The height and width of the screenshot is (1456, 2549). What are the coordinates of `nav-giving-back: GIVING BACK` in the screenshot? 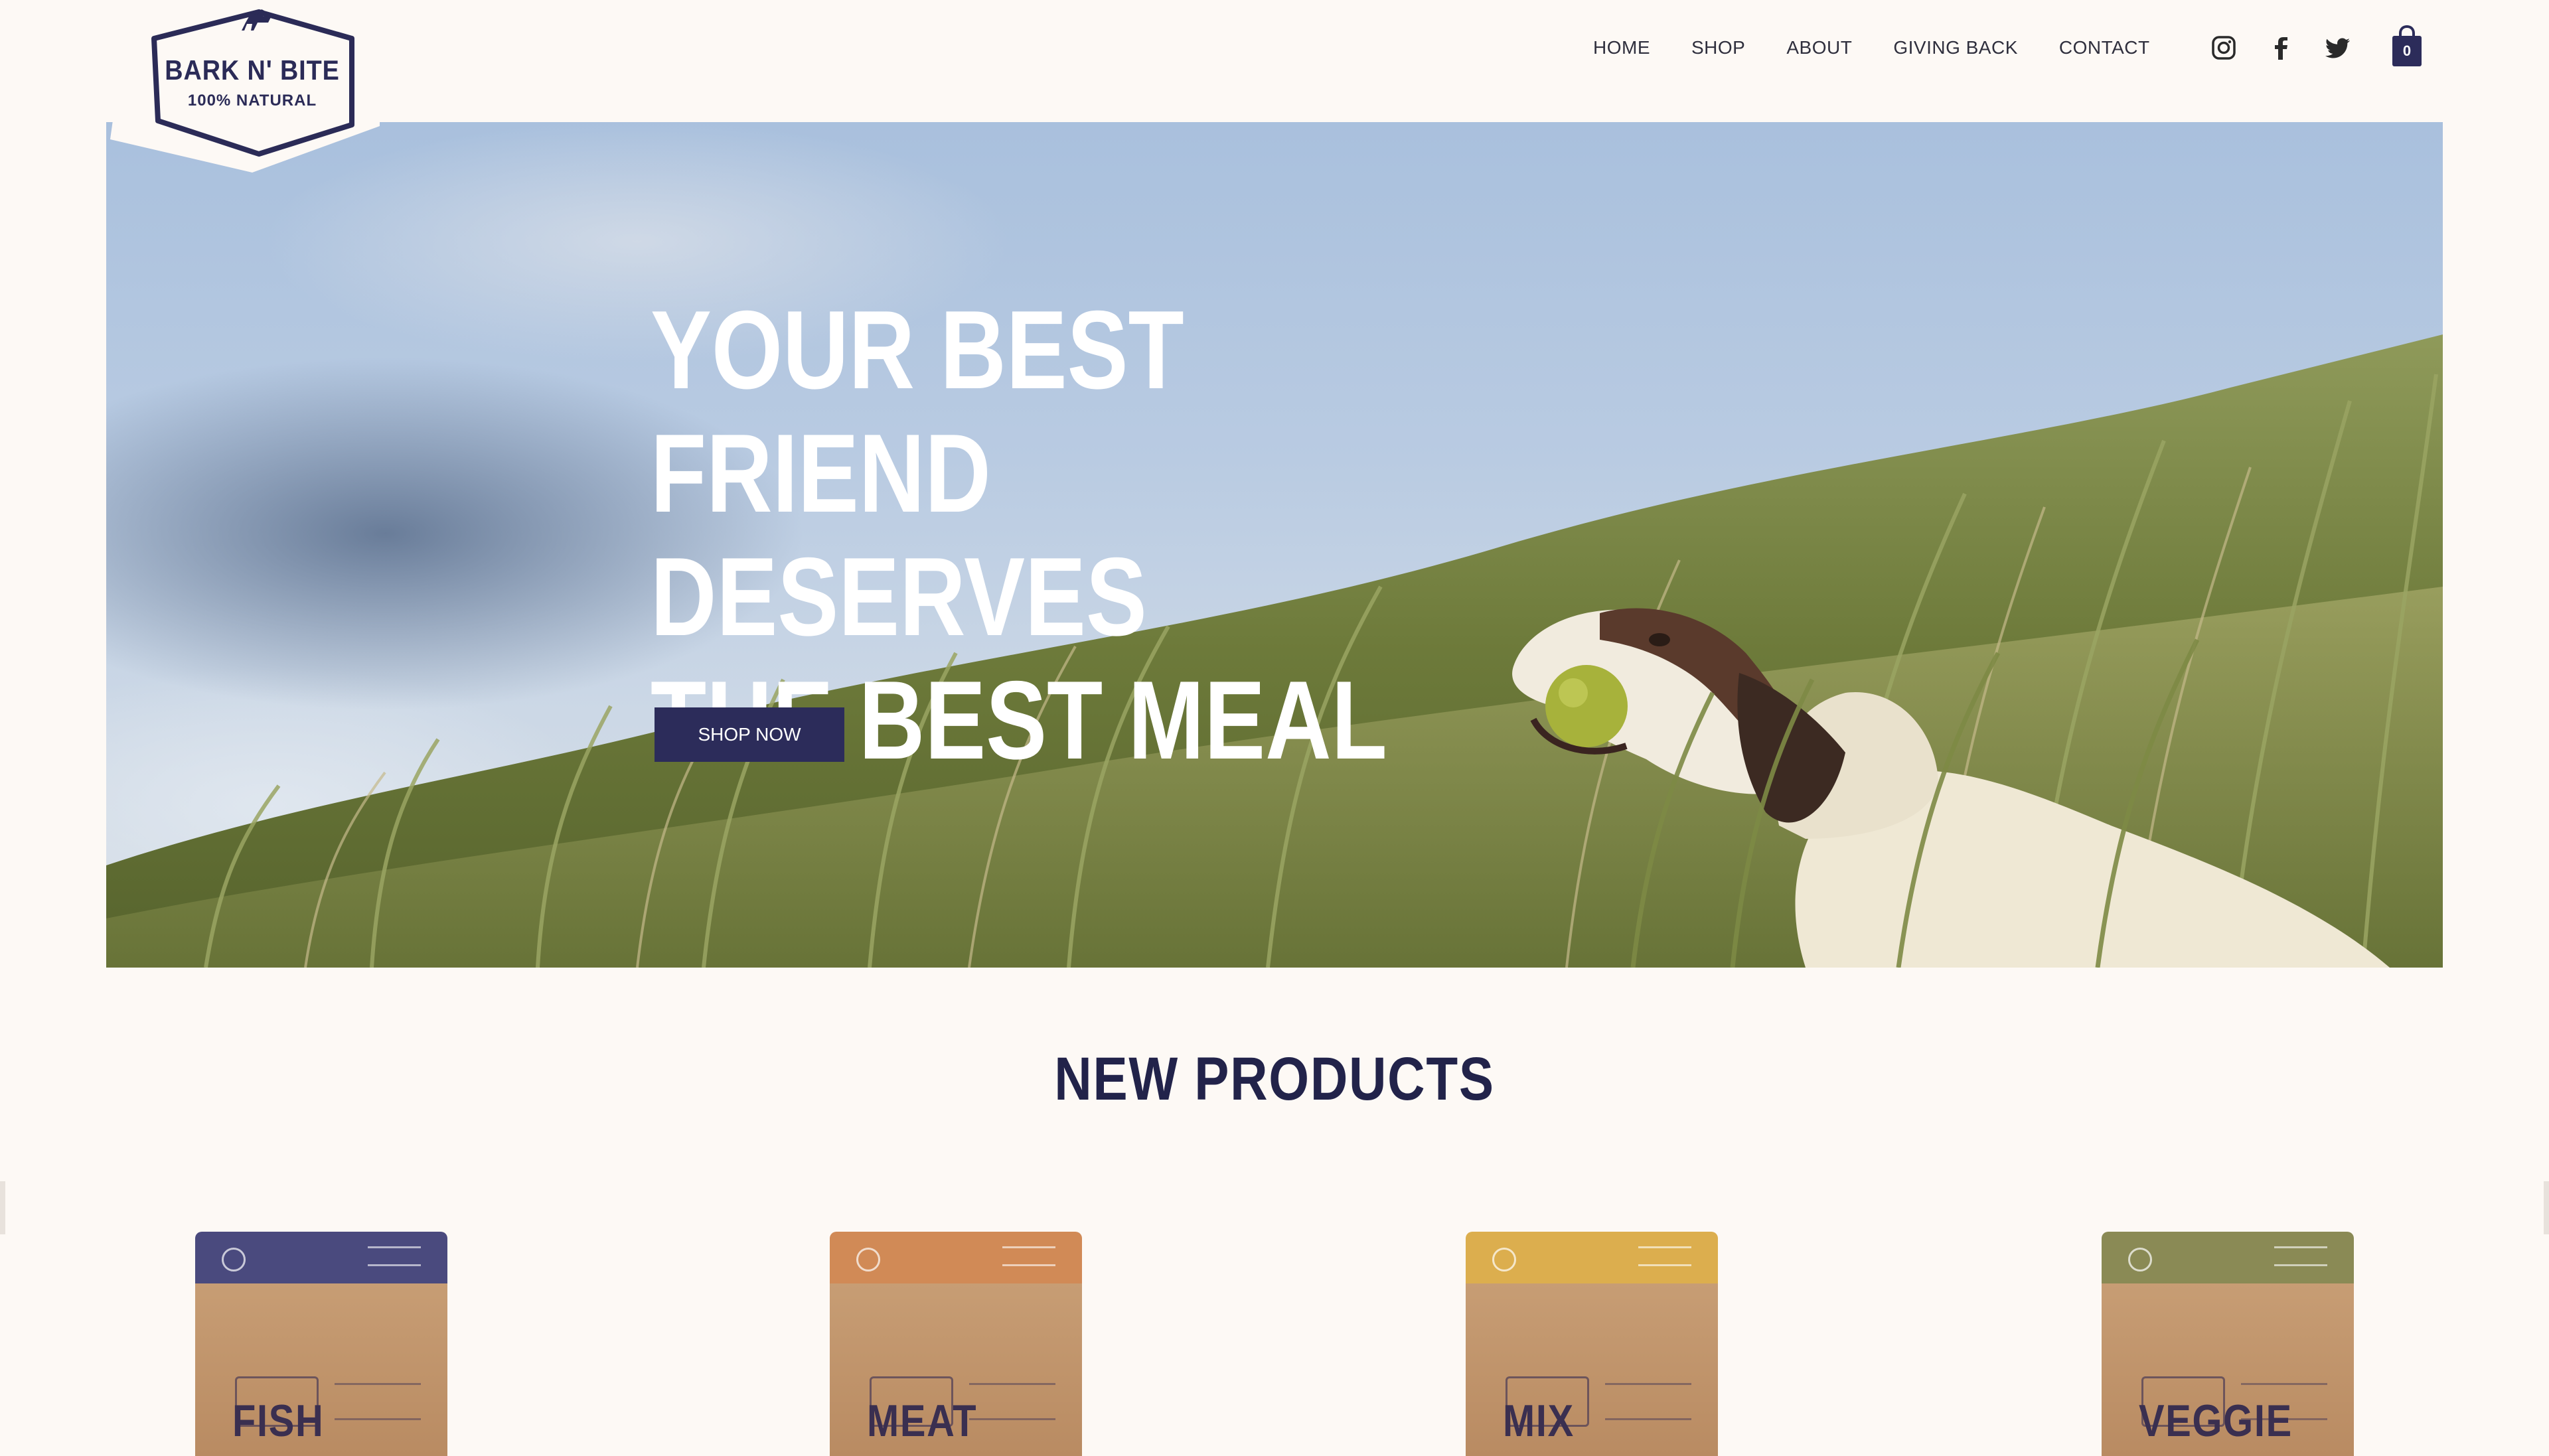 It's located at (1956, 47).